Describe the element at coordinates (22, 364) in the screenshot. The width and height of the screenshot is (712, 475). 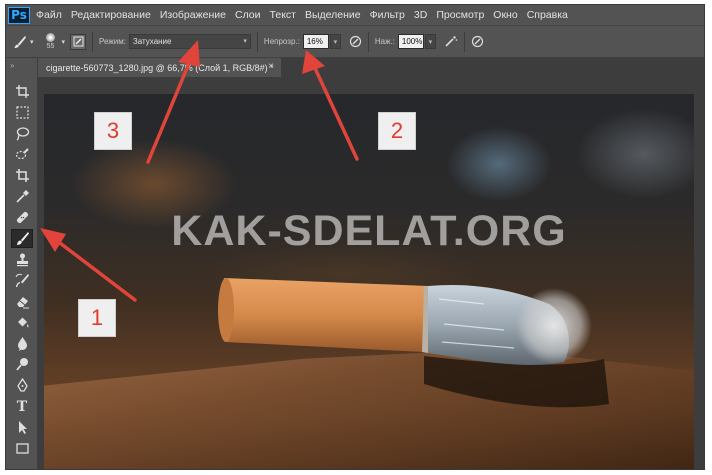
I see `dodge-icon` at that location.